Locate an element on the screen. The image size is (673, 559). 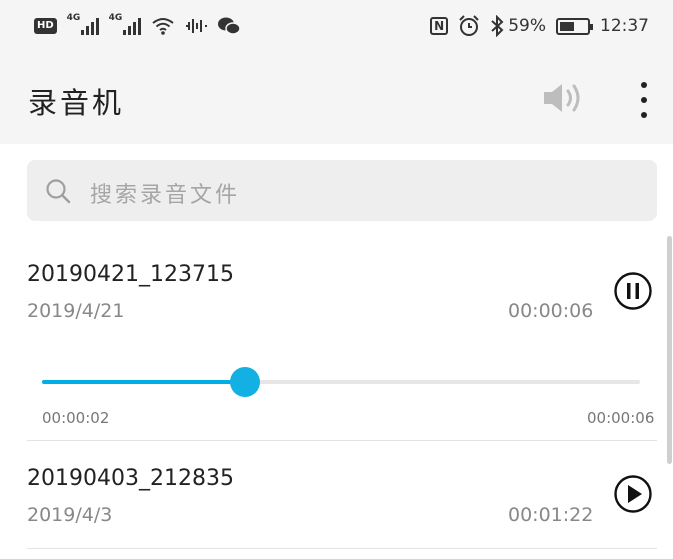
recording-duration: 00:00:06 is located at coordinates (551, 311).